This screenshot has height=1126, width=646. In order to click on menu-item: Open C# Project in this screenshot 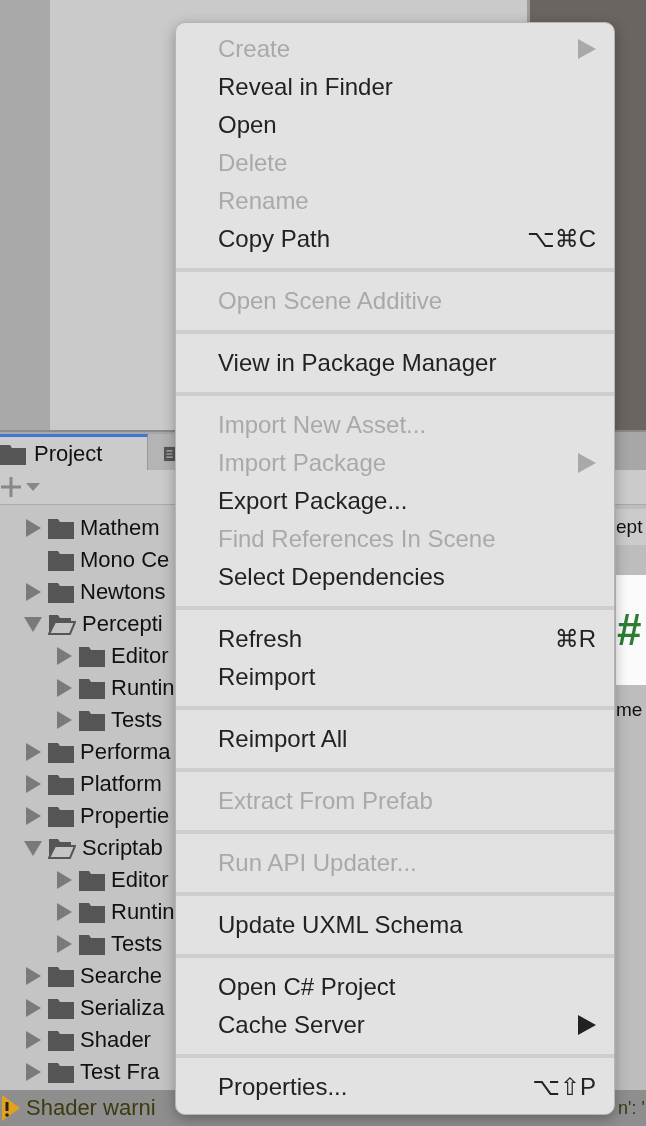, I will do `click(395, 987)`.